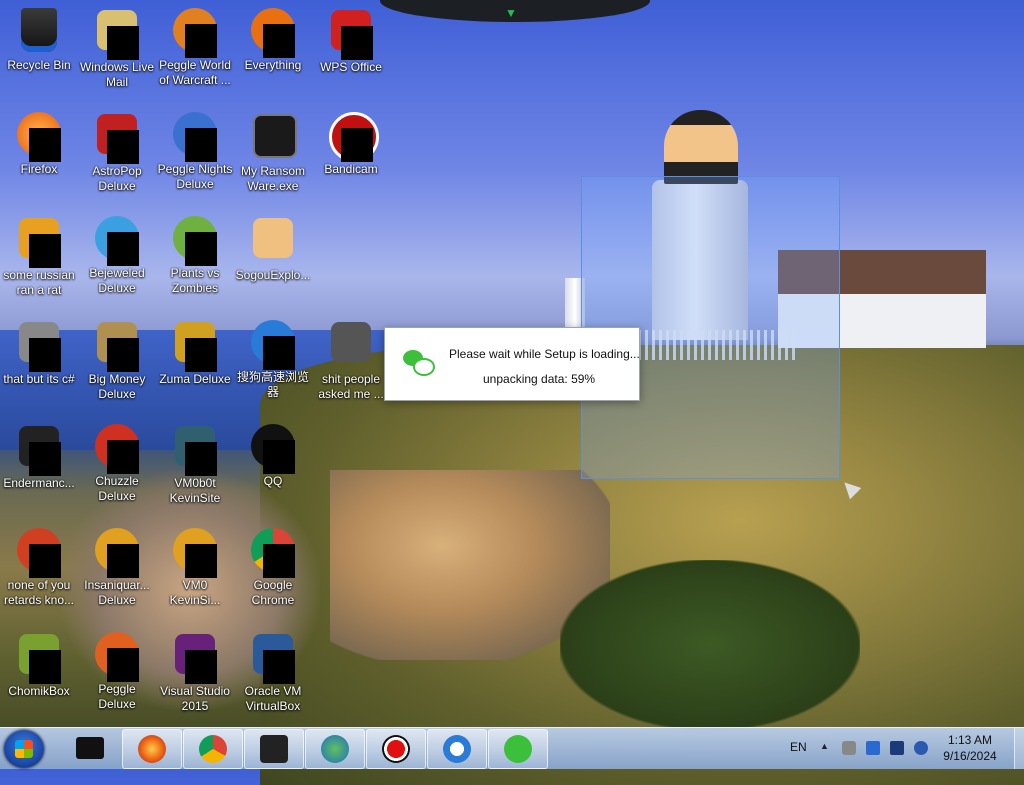 The width and height of the screenshot is (1024, 785). I want to click on network-icon, so click(897, 748).